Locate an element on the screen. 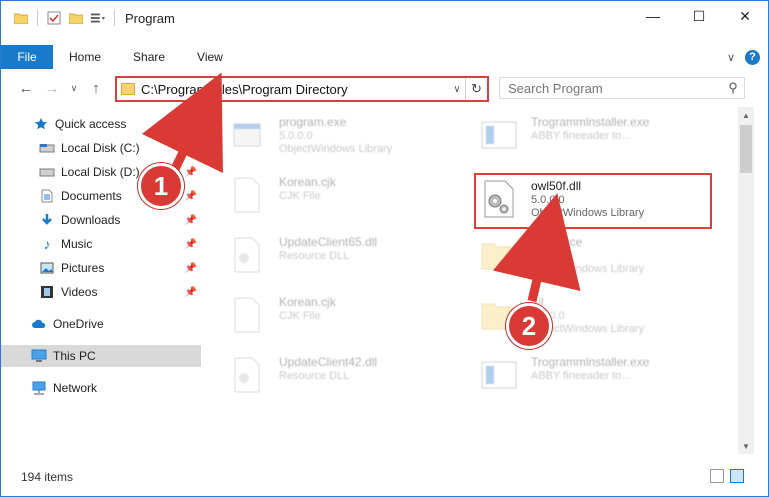 The image size is (769, 497). file-name: Resource is located at coordinates (557, 242).